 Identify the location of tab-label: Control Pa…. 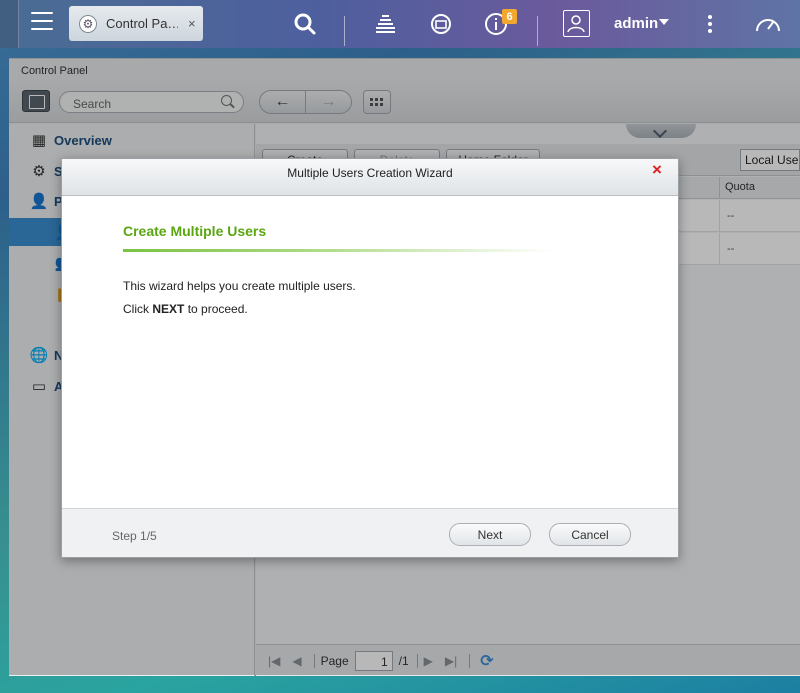
(142, 23).